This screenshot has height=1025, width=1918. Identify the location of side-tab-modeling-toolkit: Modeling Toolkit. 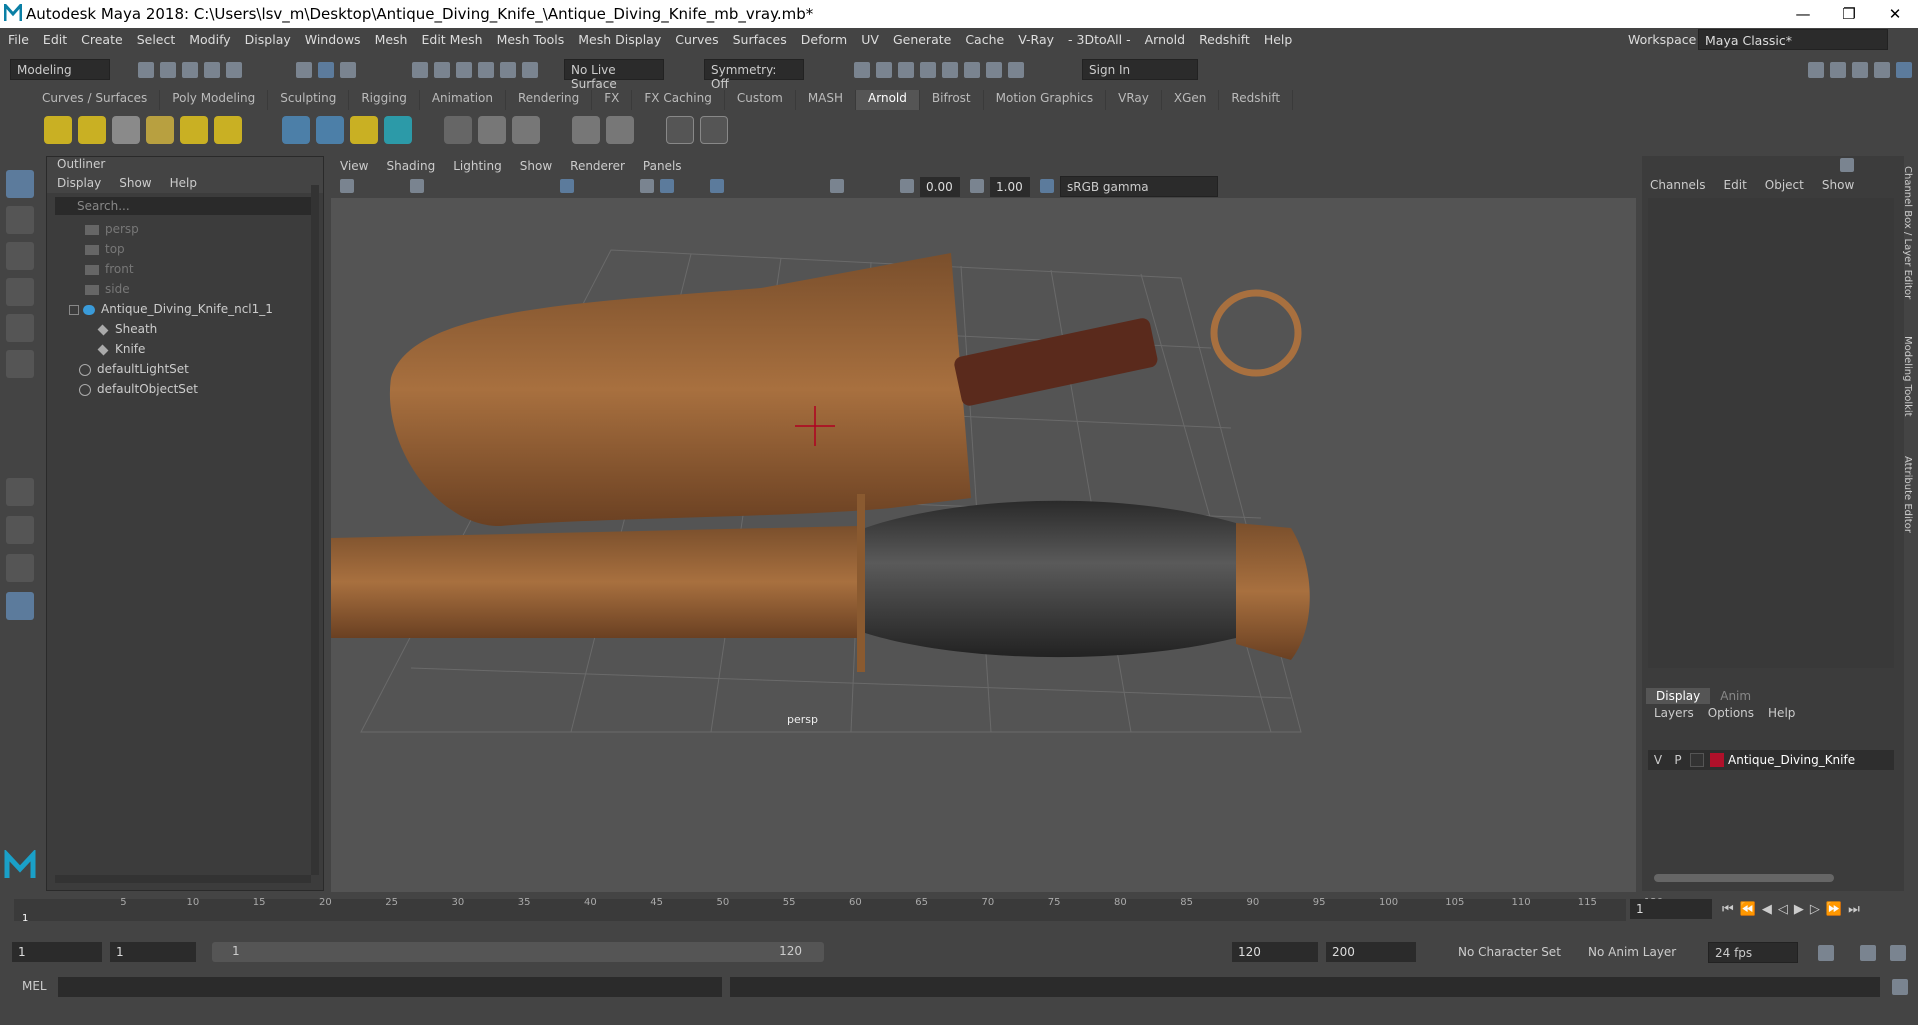
(1907, 376).